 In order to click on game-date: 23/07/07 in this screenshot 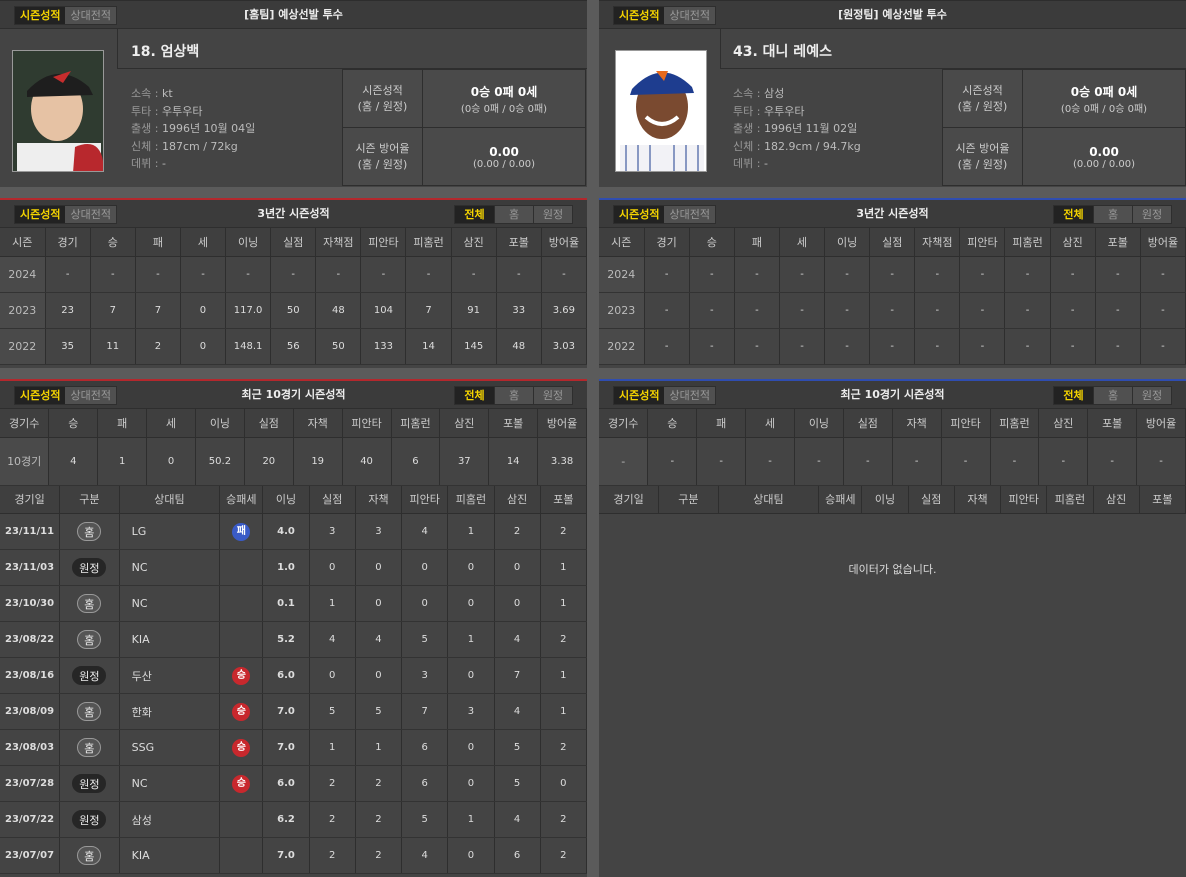, I will do `click(30, 855)`.